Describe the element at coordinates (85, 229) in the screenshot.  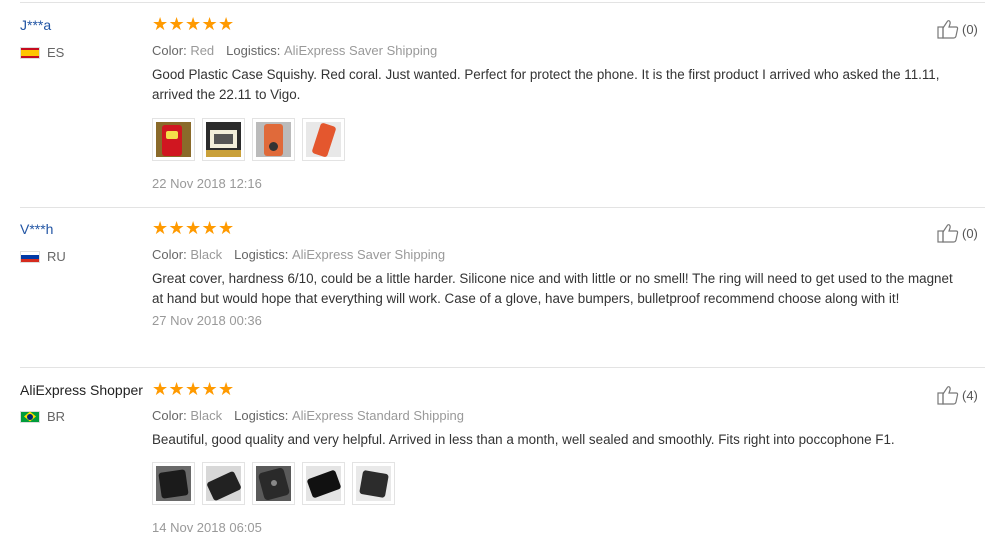
I see `reviewer-name: V***h` at that location.